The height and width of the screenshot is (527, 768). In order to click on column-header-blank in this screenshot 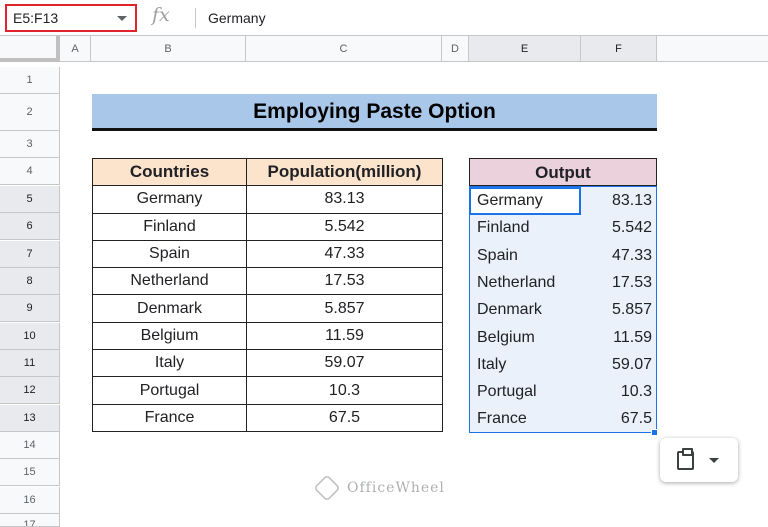, I will do `click(712, 49)`.